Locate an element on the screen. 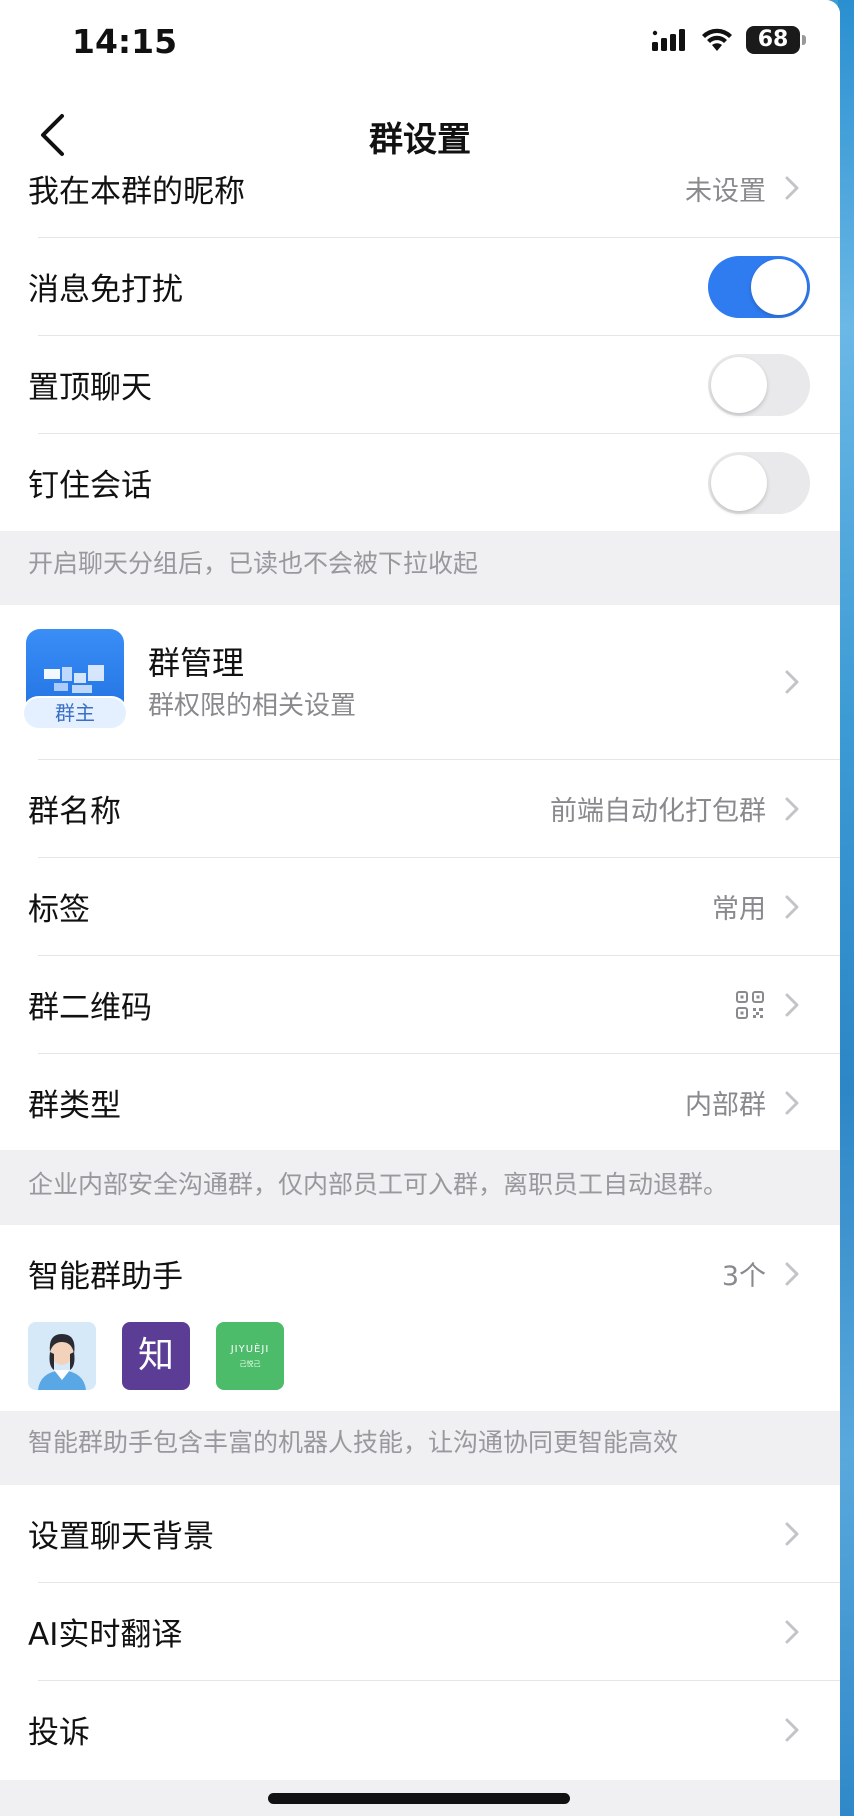 This screenshot has height=1816, width=854. tag-row: 标签 常用 is located at coordinates (420, 906).